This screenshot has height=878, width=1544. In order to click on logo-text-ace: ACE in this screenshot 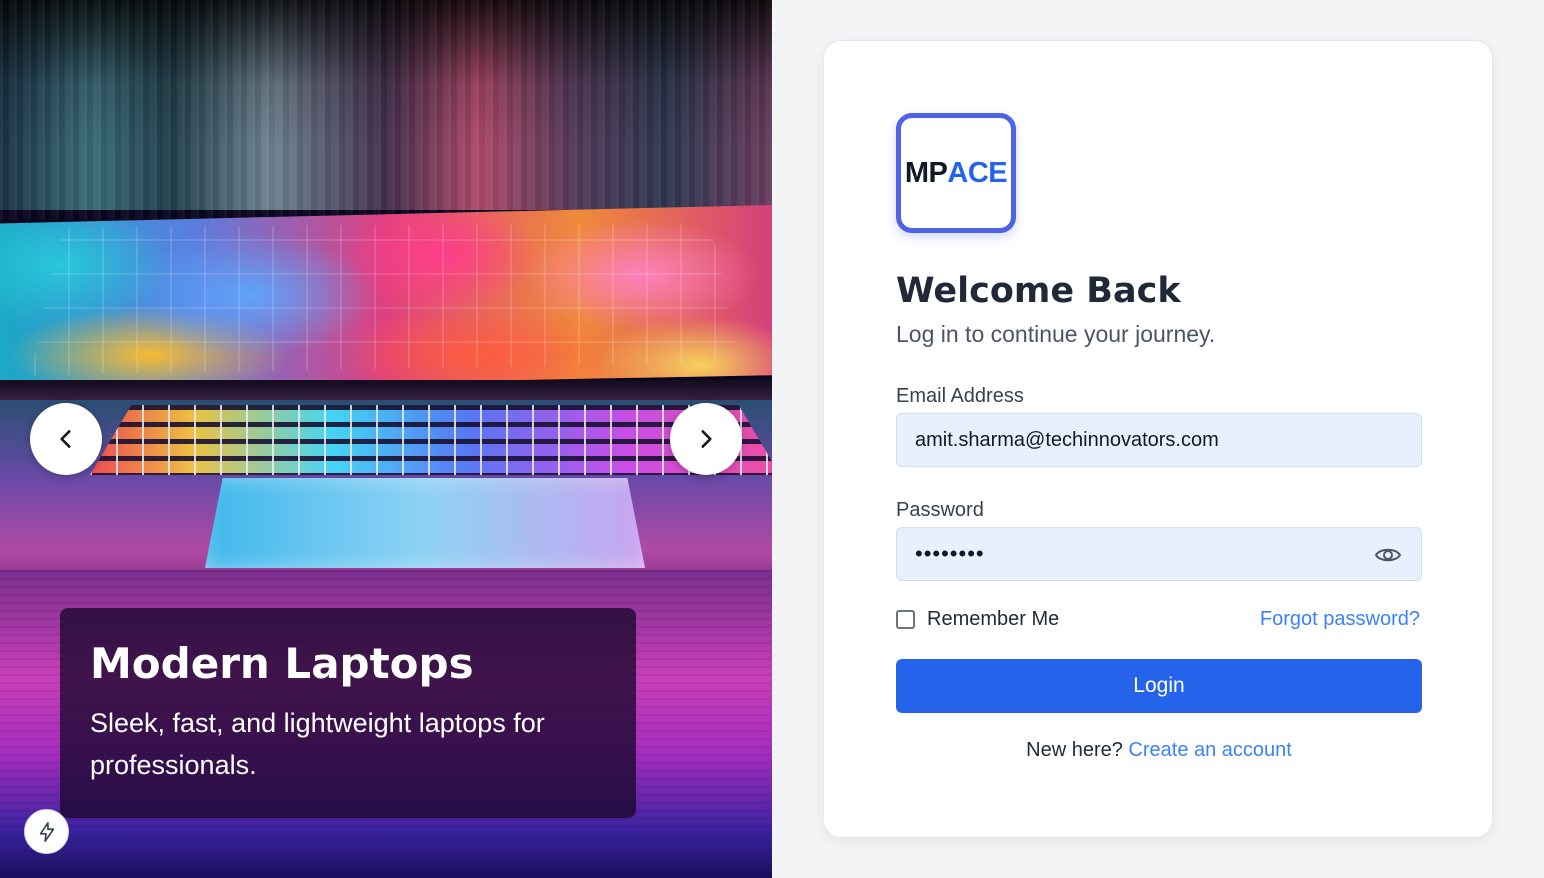, I will do `click(977, 172)`.